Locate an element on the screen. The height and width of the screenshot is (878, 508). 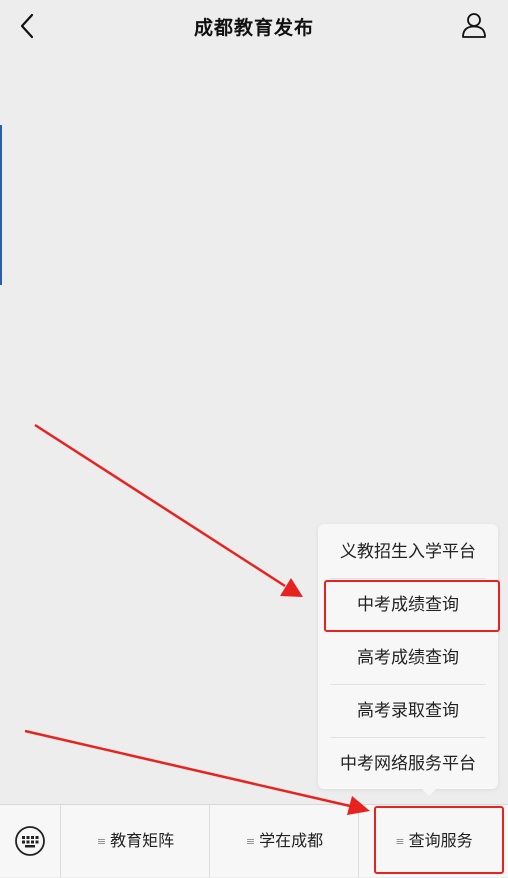
left-edge-marker is located at coordinates (1, 205).